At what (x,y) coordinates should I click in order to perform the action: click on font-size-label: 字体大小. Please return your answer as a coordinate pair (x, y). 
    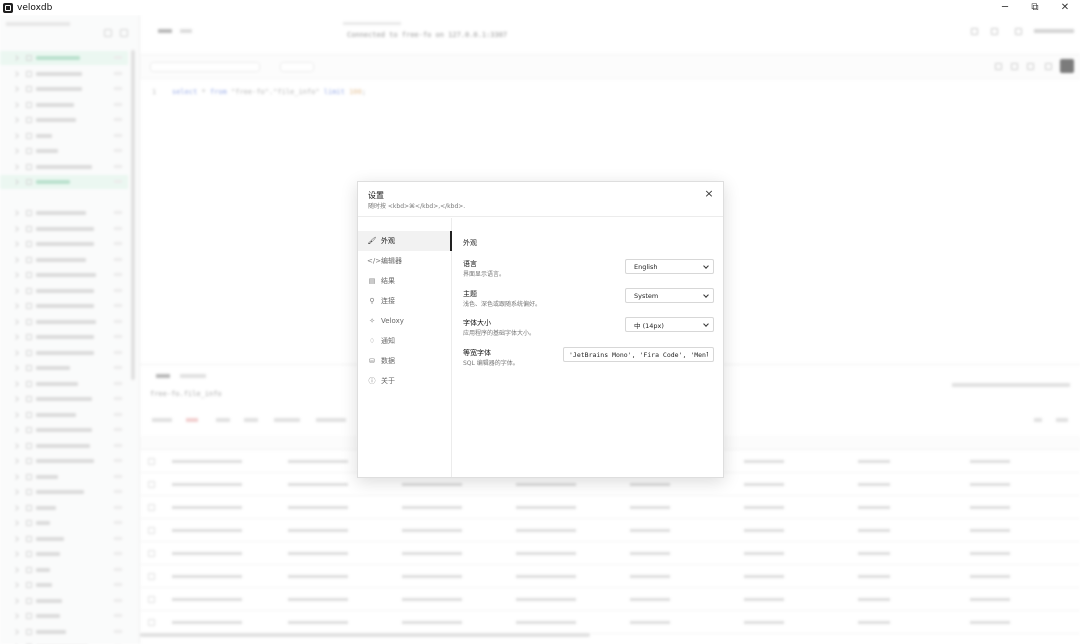
    Looking at the image, I should click on (477, 323).